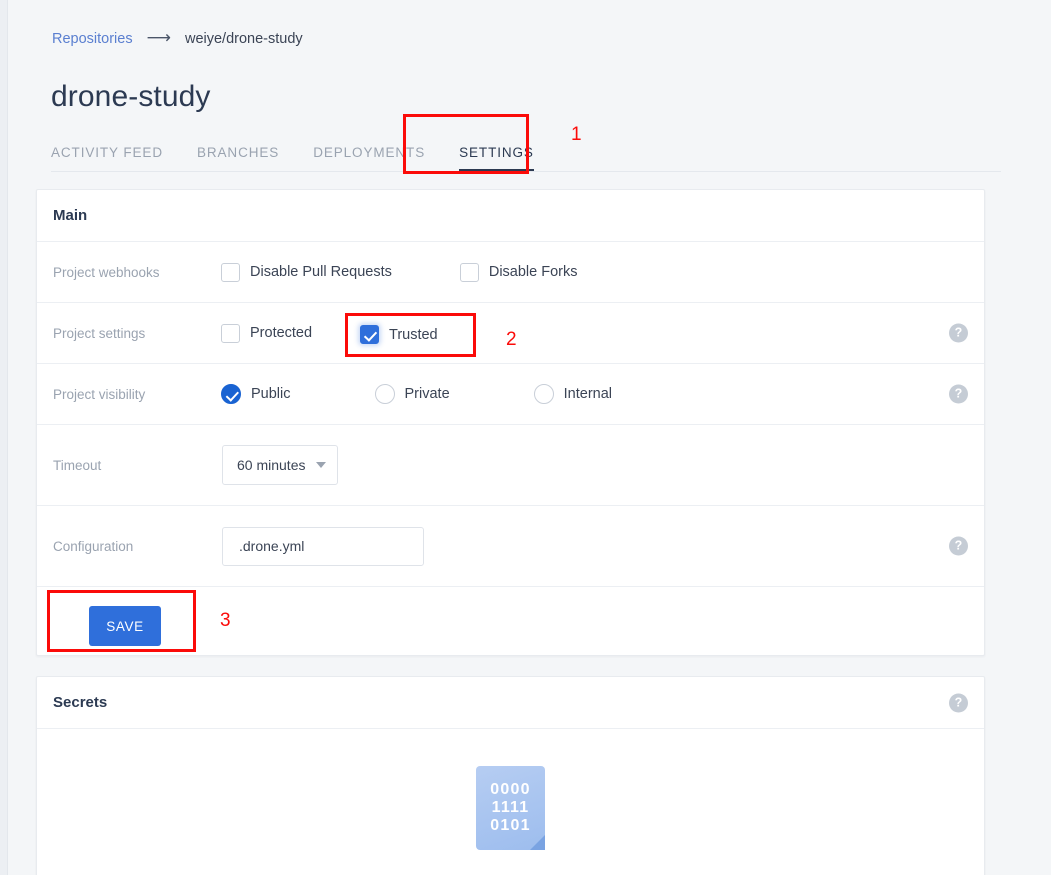 This screenshot has height=875, width=1051. What do you see at coordinates (77, 465) in the screenshot?
I see `label-timeout: Timeout` at bounding box center [77, 465].